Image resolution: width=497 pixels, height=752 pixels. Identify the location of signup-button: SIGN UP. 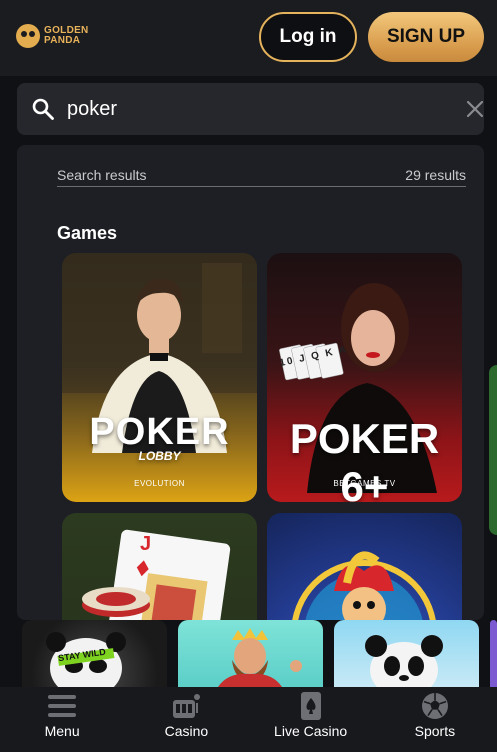
(426, 37).